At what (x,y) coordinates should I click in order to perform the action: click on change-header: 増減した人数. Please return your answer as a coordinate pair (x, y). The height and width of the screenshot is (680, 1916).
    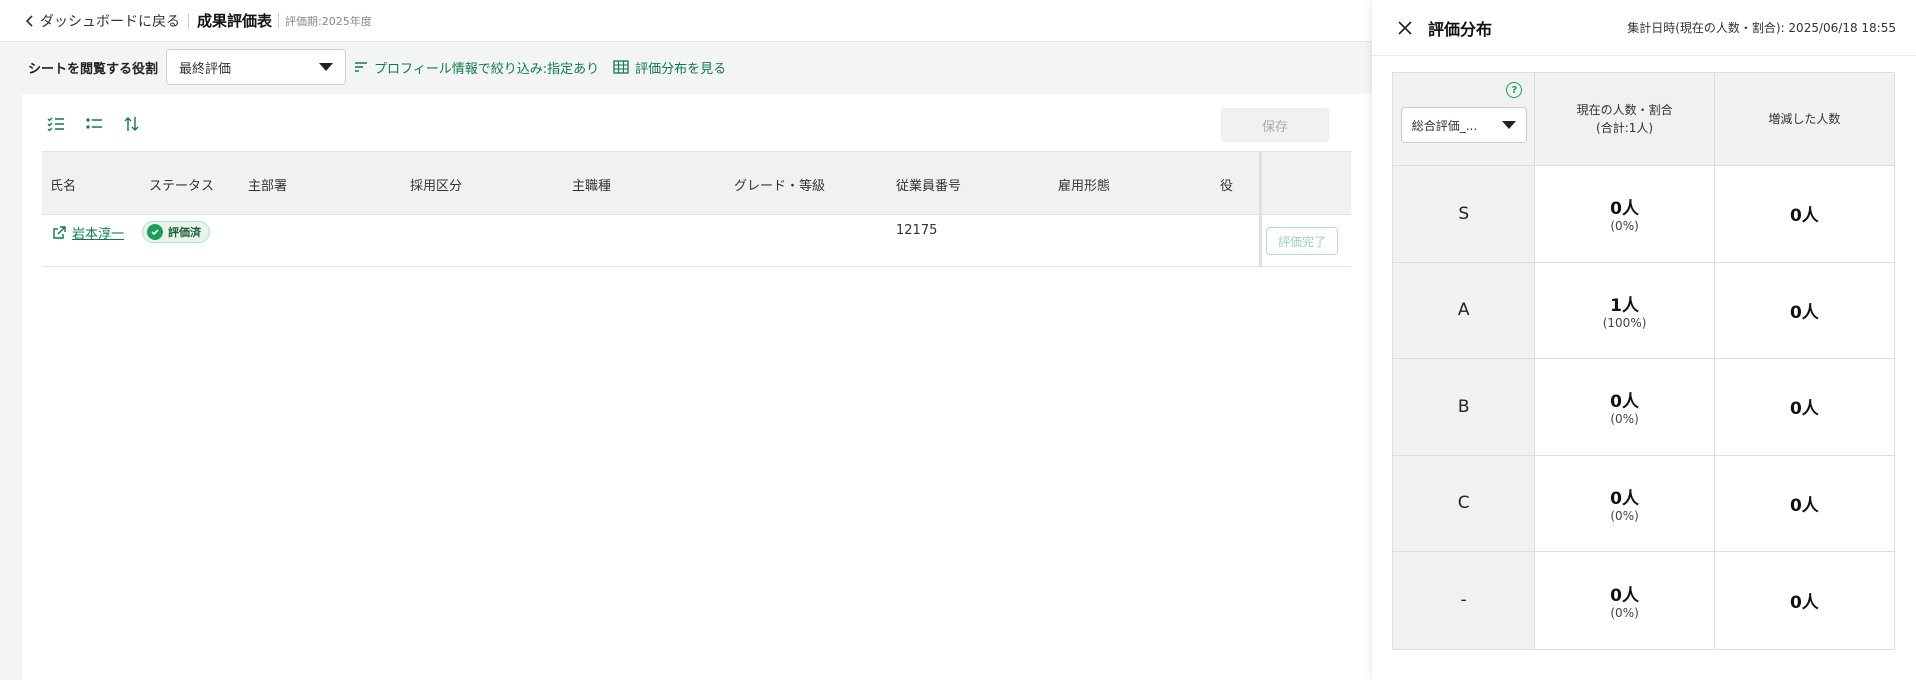
    Looking at the image, I should click on (1804, 119).